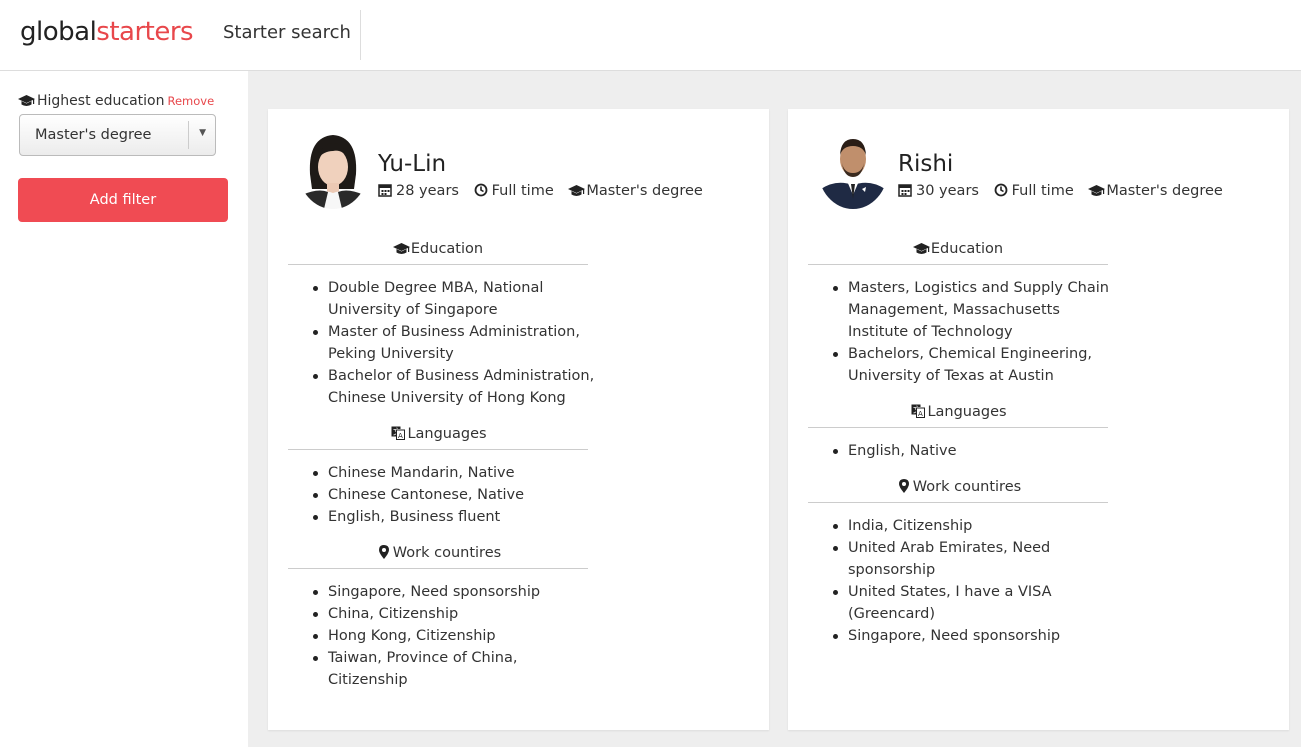 This screenshot has width=1301, height=747. I want to click on languages-list: English, Native, so click(973, 451).